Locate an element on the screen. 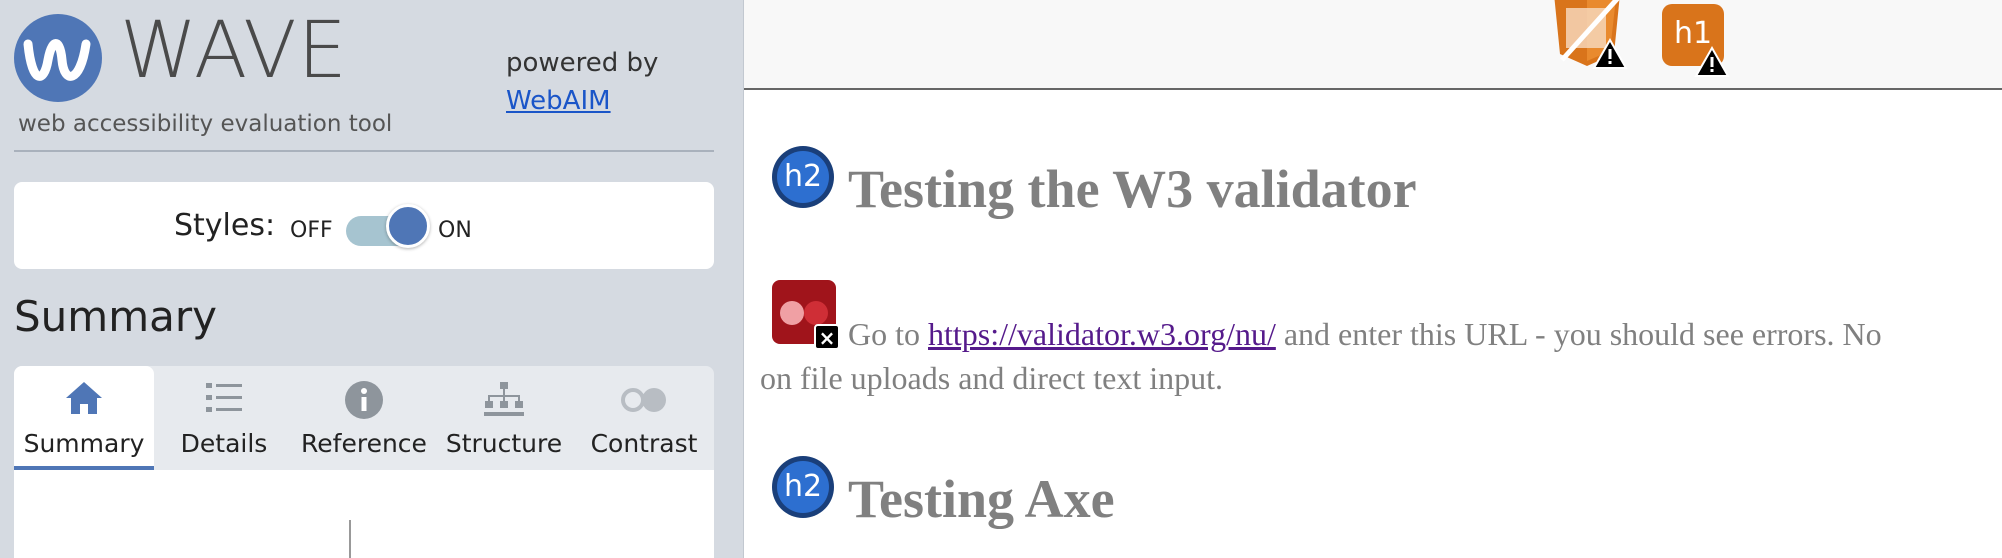  tab-label: Structure is located at coordinates (504, 443).